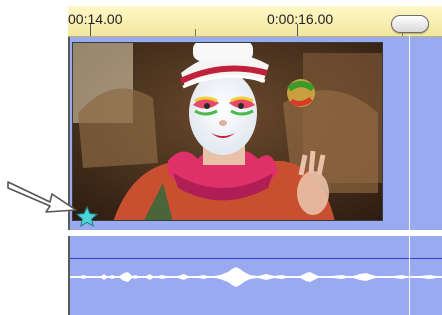 This screenshot has height=315, width=442. I want to click on audio-waveform, so click(256, 277).